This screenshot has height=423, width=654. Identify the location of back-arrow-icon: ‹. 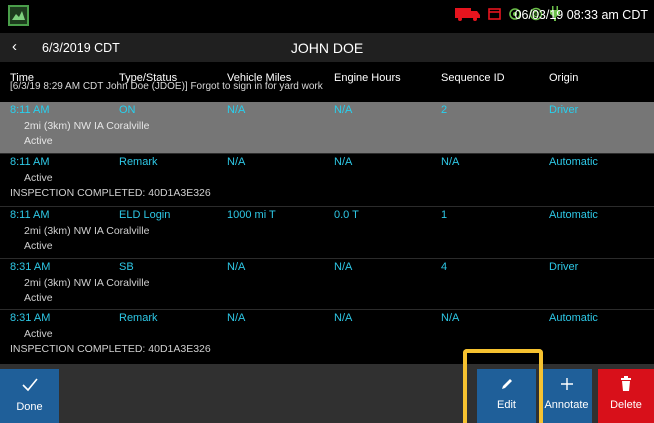
(14, 46).